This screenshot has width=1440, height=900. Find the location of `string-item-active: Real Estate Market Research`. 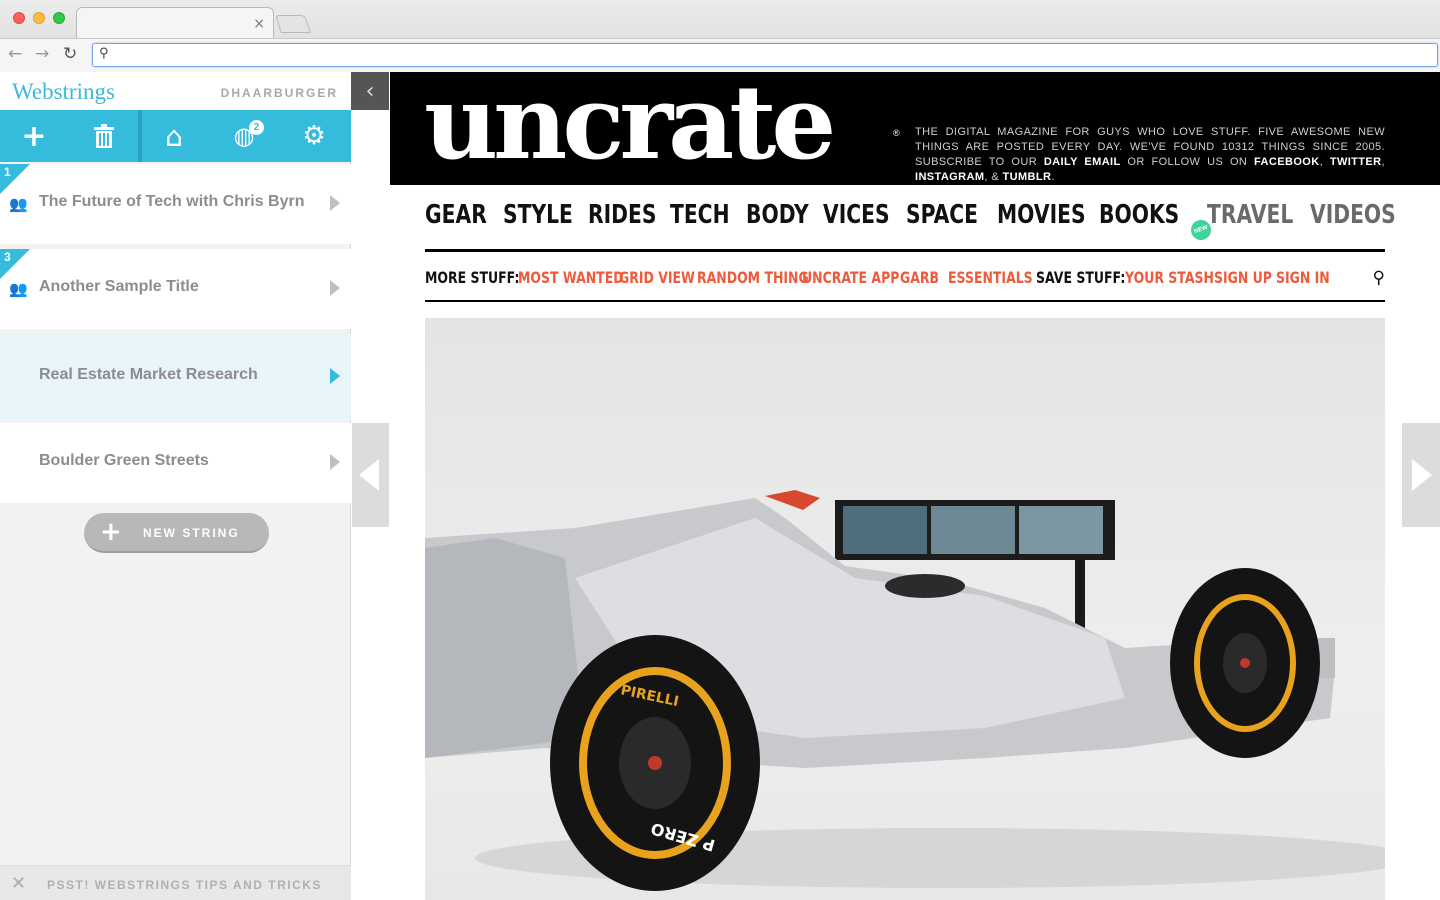

string-item-active: Real Estate Market Research is located at coordinates (175, 377).